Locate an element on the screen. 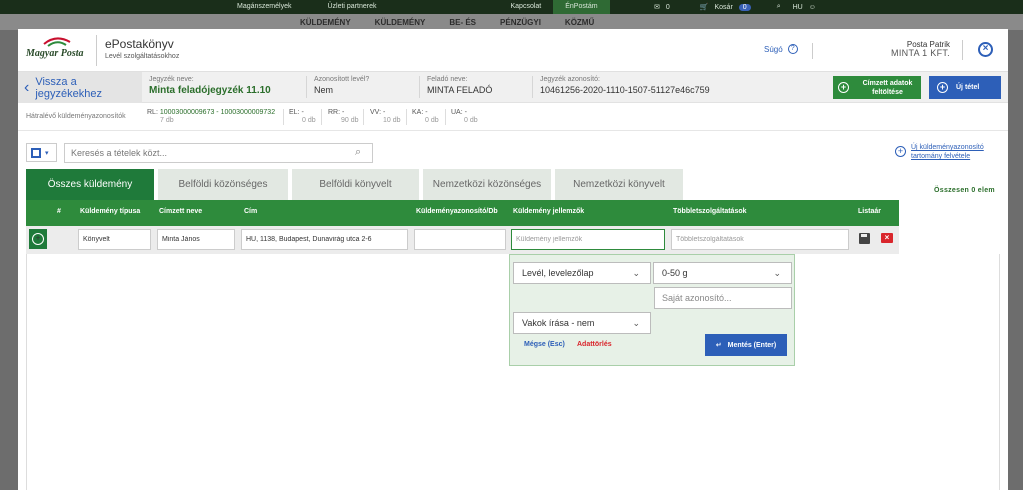 This screenshot has width=1023, height=490. logo-text: Magyar Posta is located at coordinates (55, 53).